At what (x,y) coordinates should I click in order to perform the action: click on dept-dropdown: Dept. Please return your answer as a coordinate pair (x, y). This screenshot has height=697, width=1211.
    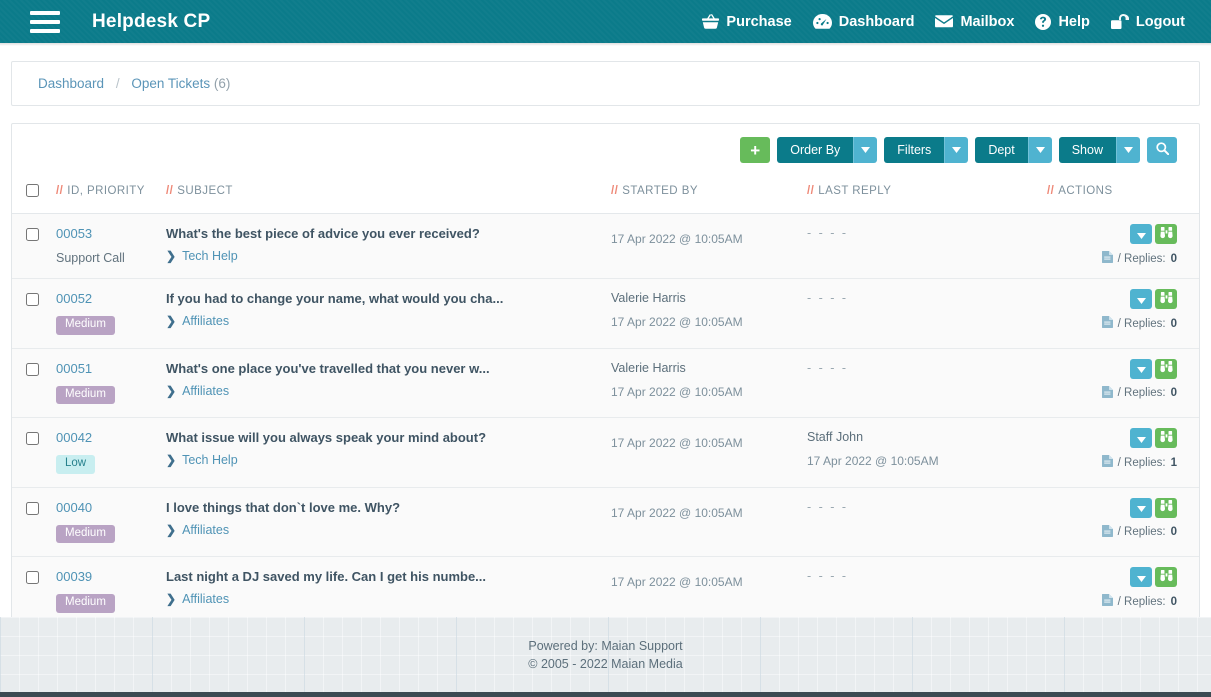
    Looking at the image, I should click on (1013, 150).